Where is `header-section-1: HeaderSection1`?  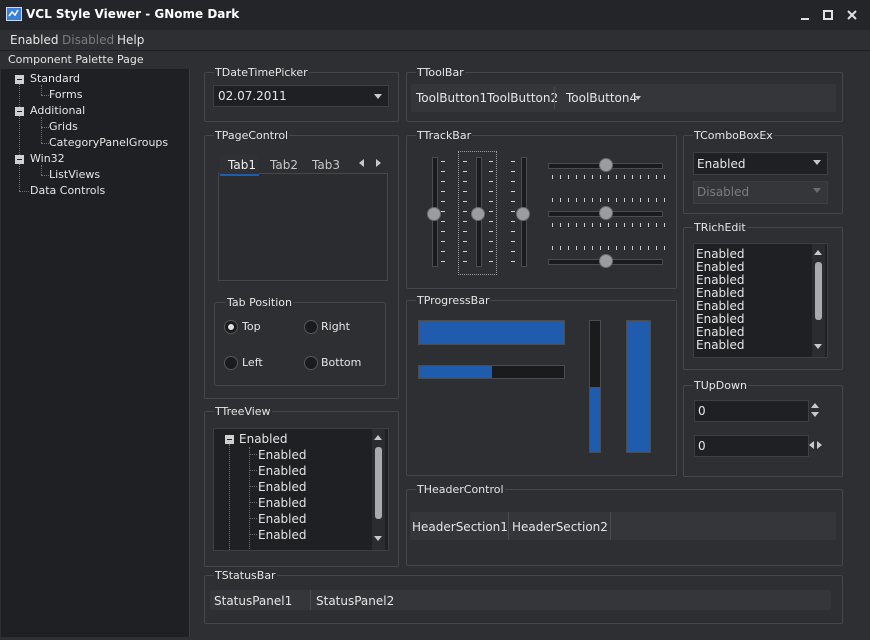
header-section-1: HeaderSection1 is located at coordinates (460, 527).